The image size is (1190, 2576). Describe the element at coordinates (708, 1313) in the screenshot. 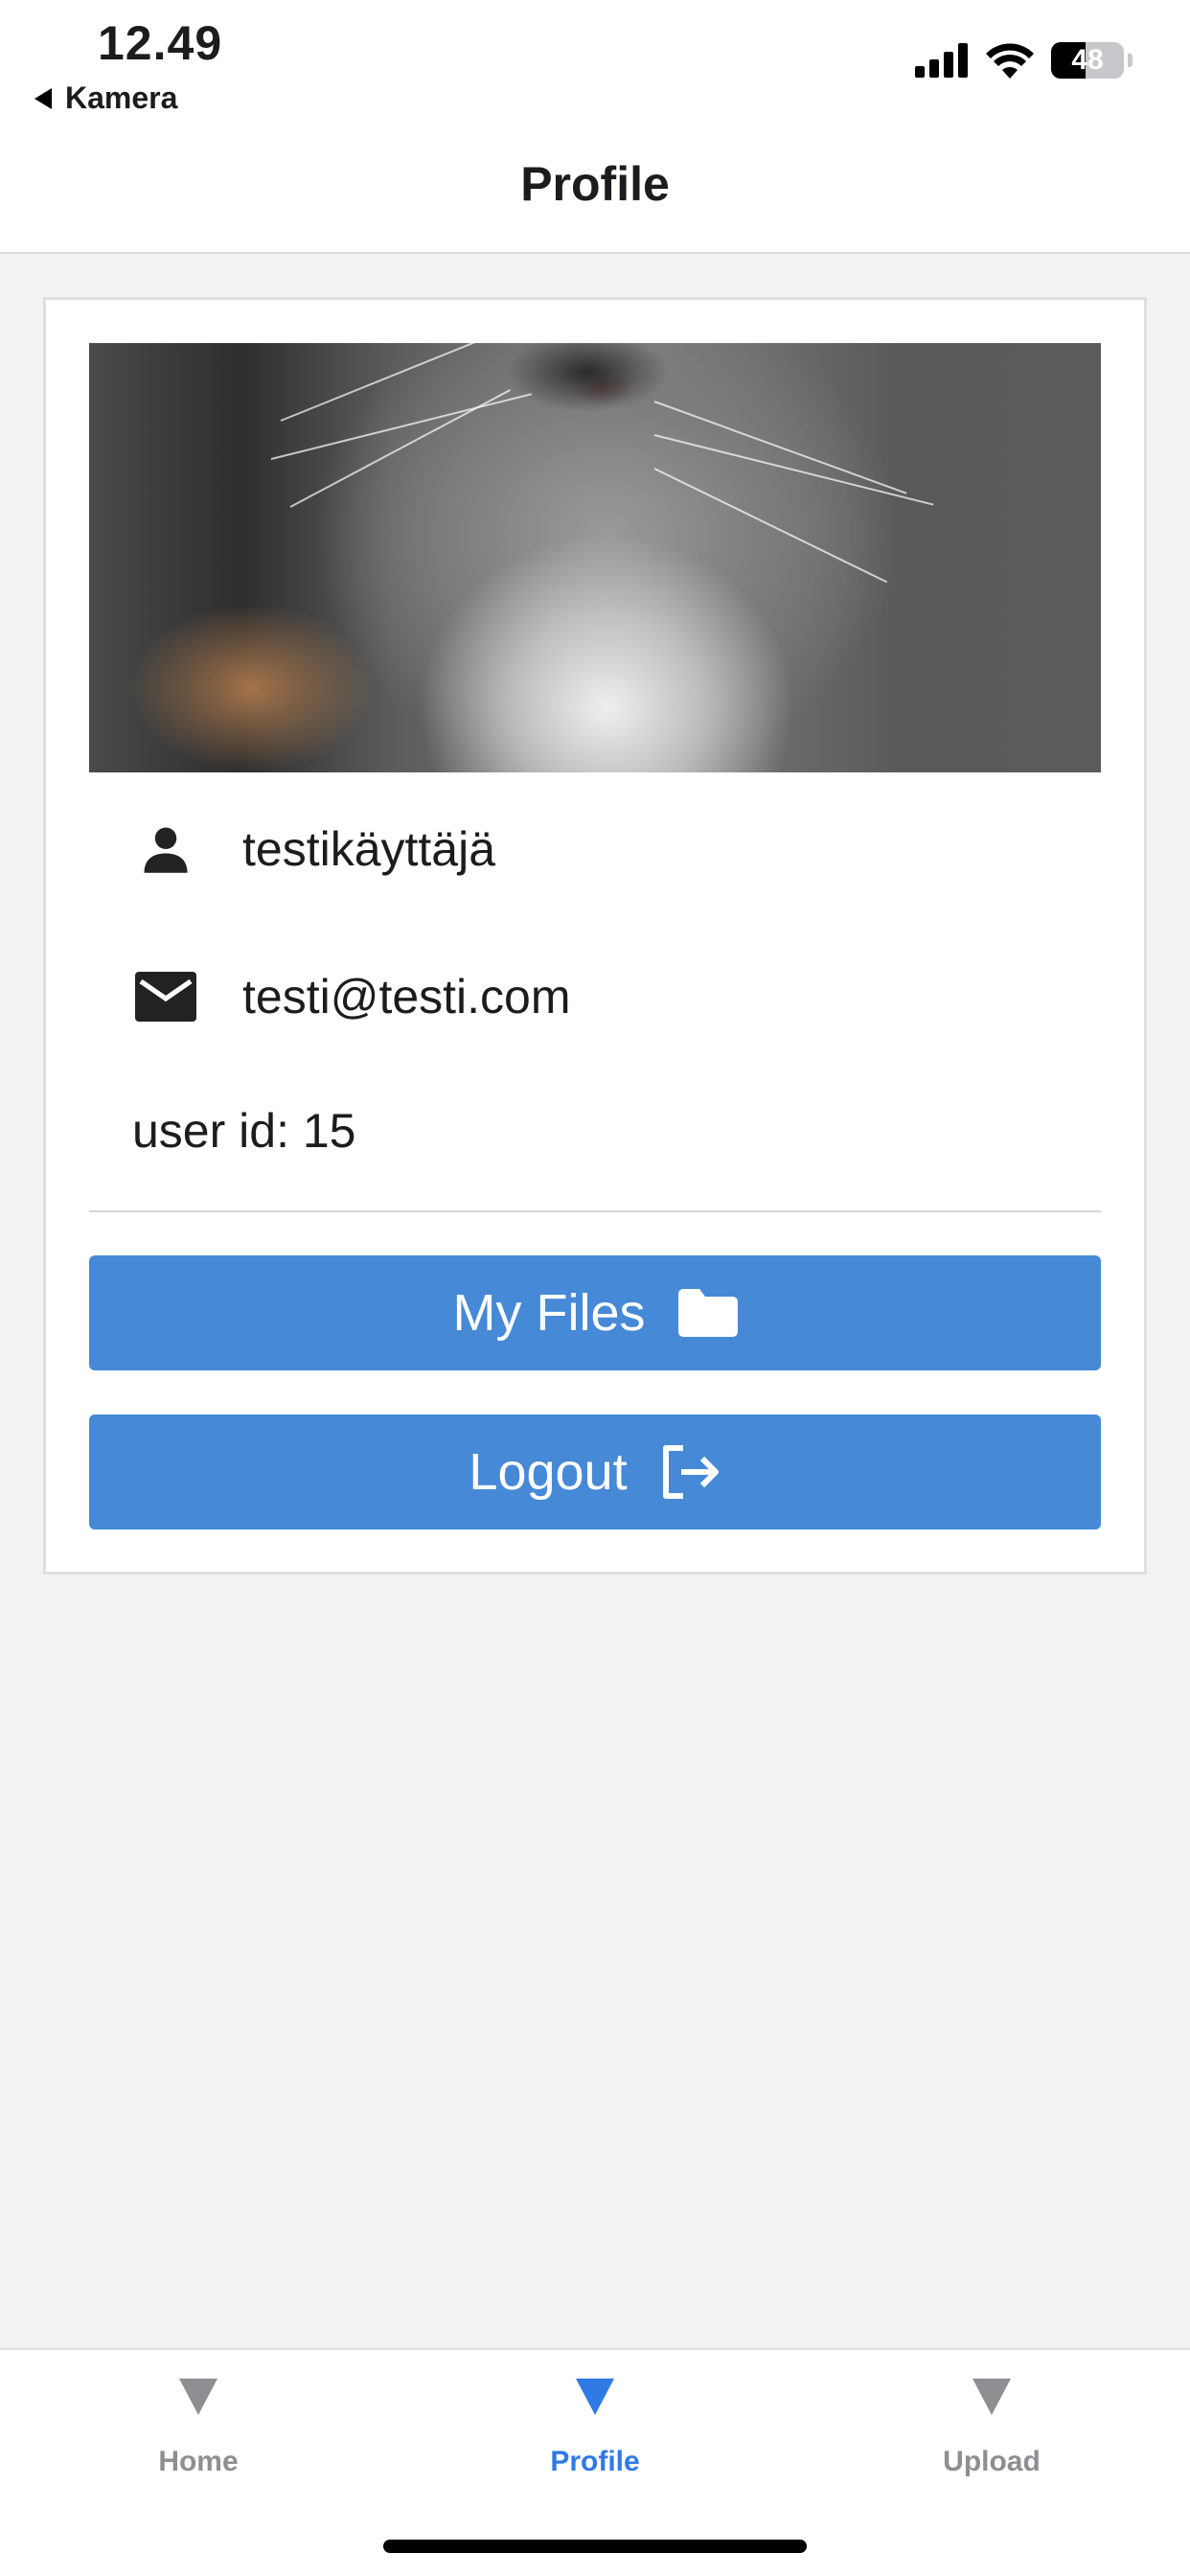

I see `folder-icon` at that location.